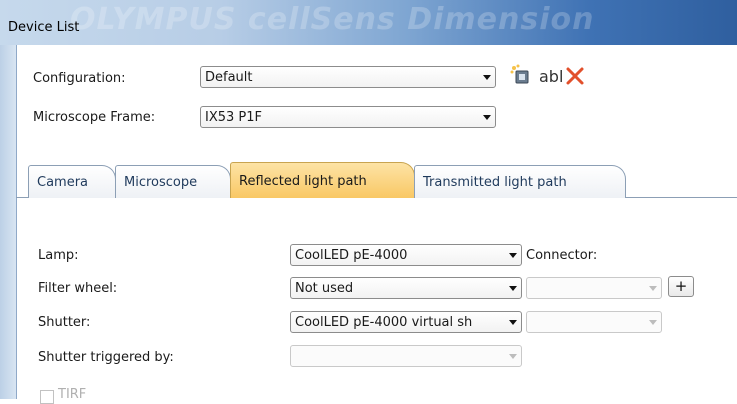 This screenshot has height=404, width=737. Describe the element at coordinates (520, 181) in the screenshot. I see `tab-transmitted-light-path: Transmitted light path` at that location.